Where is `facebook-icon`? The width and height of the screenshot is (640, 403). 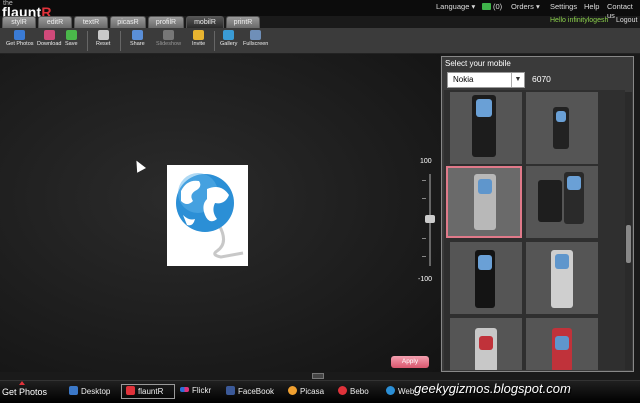 facebook-icon is located at coordinates (230, 390).